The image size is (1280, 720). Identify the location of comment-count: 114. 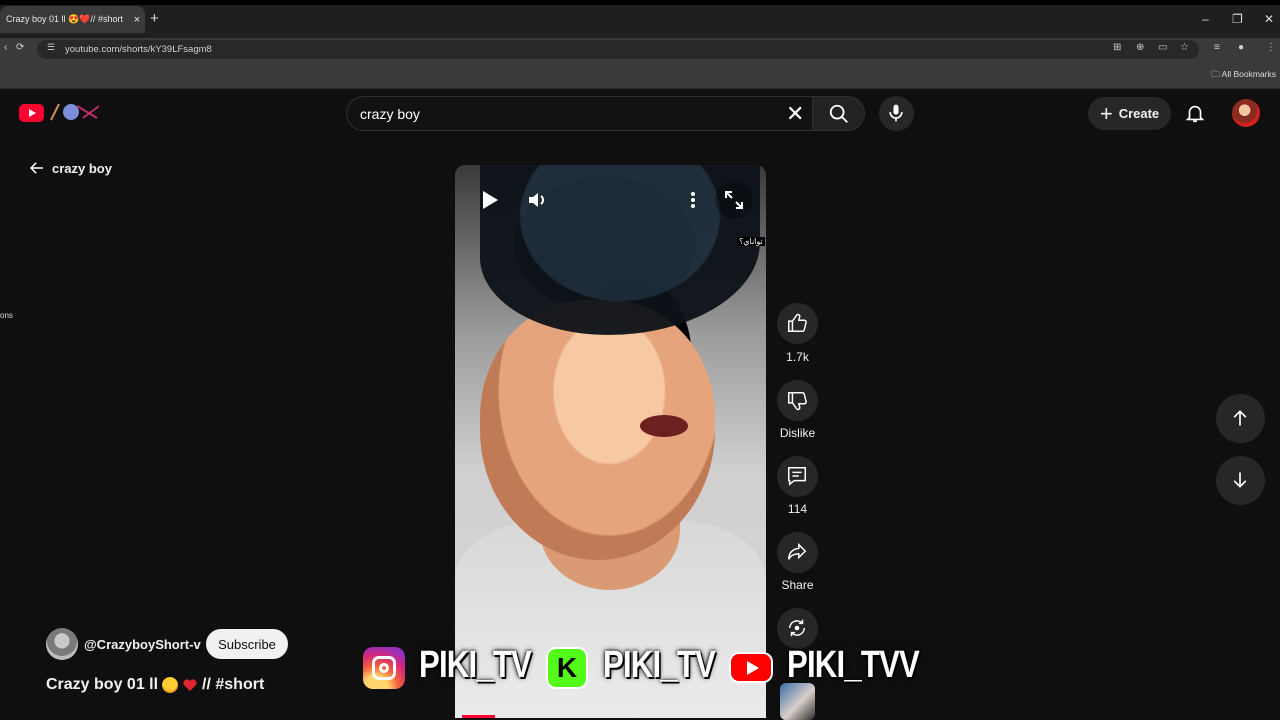
(797, 509).